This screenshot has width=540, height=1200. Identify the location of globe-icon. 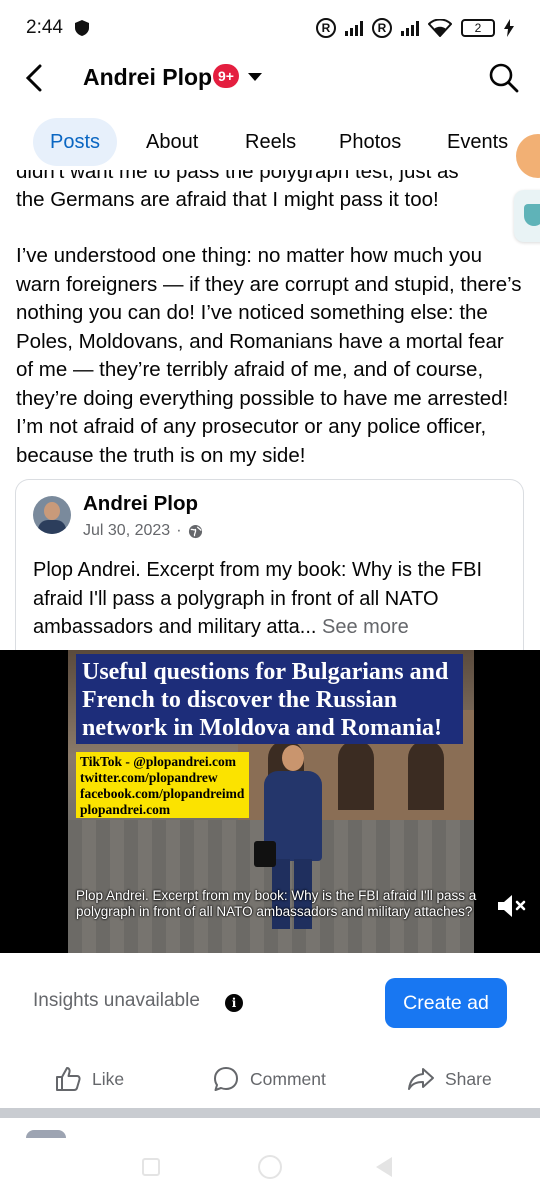
(195, 531).